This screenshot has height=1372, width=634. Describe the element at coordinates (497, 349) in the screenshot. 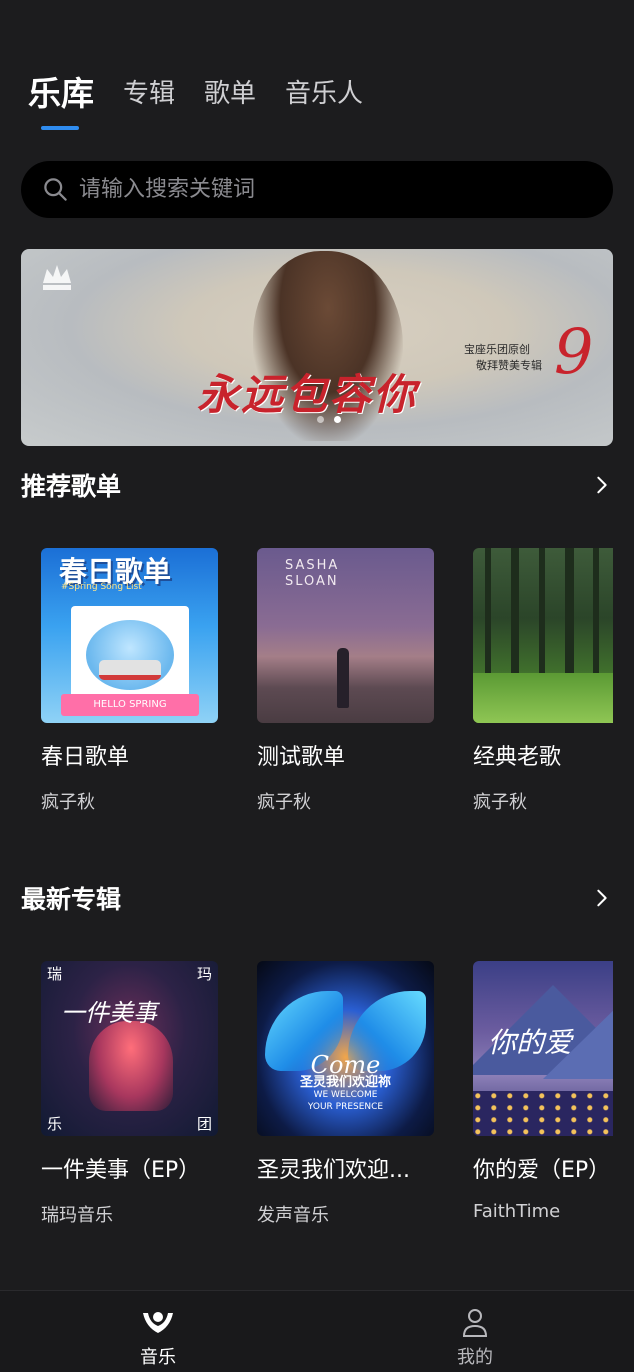

I see `banner-subtitle: 宝座乐团原创` at that location.